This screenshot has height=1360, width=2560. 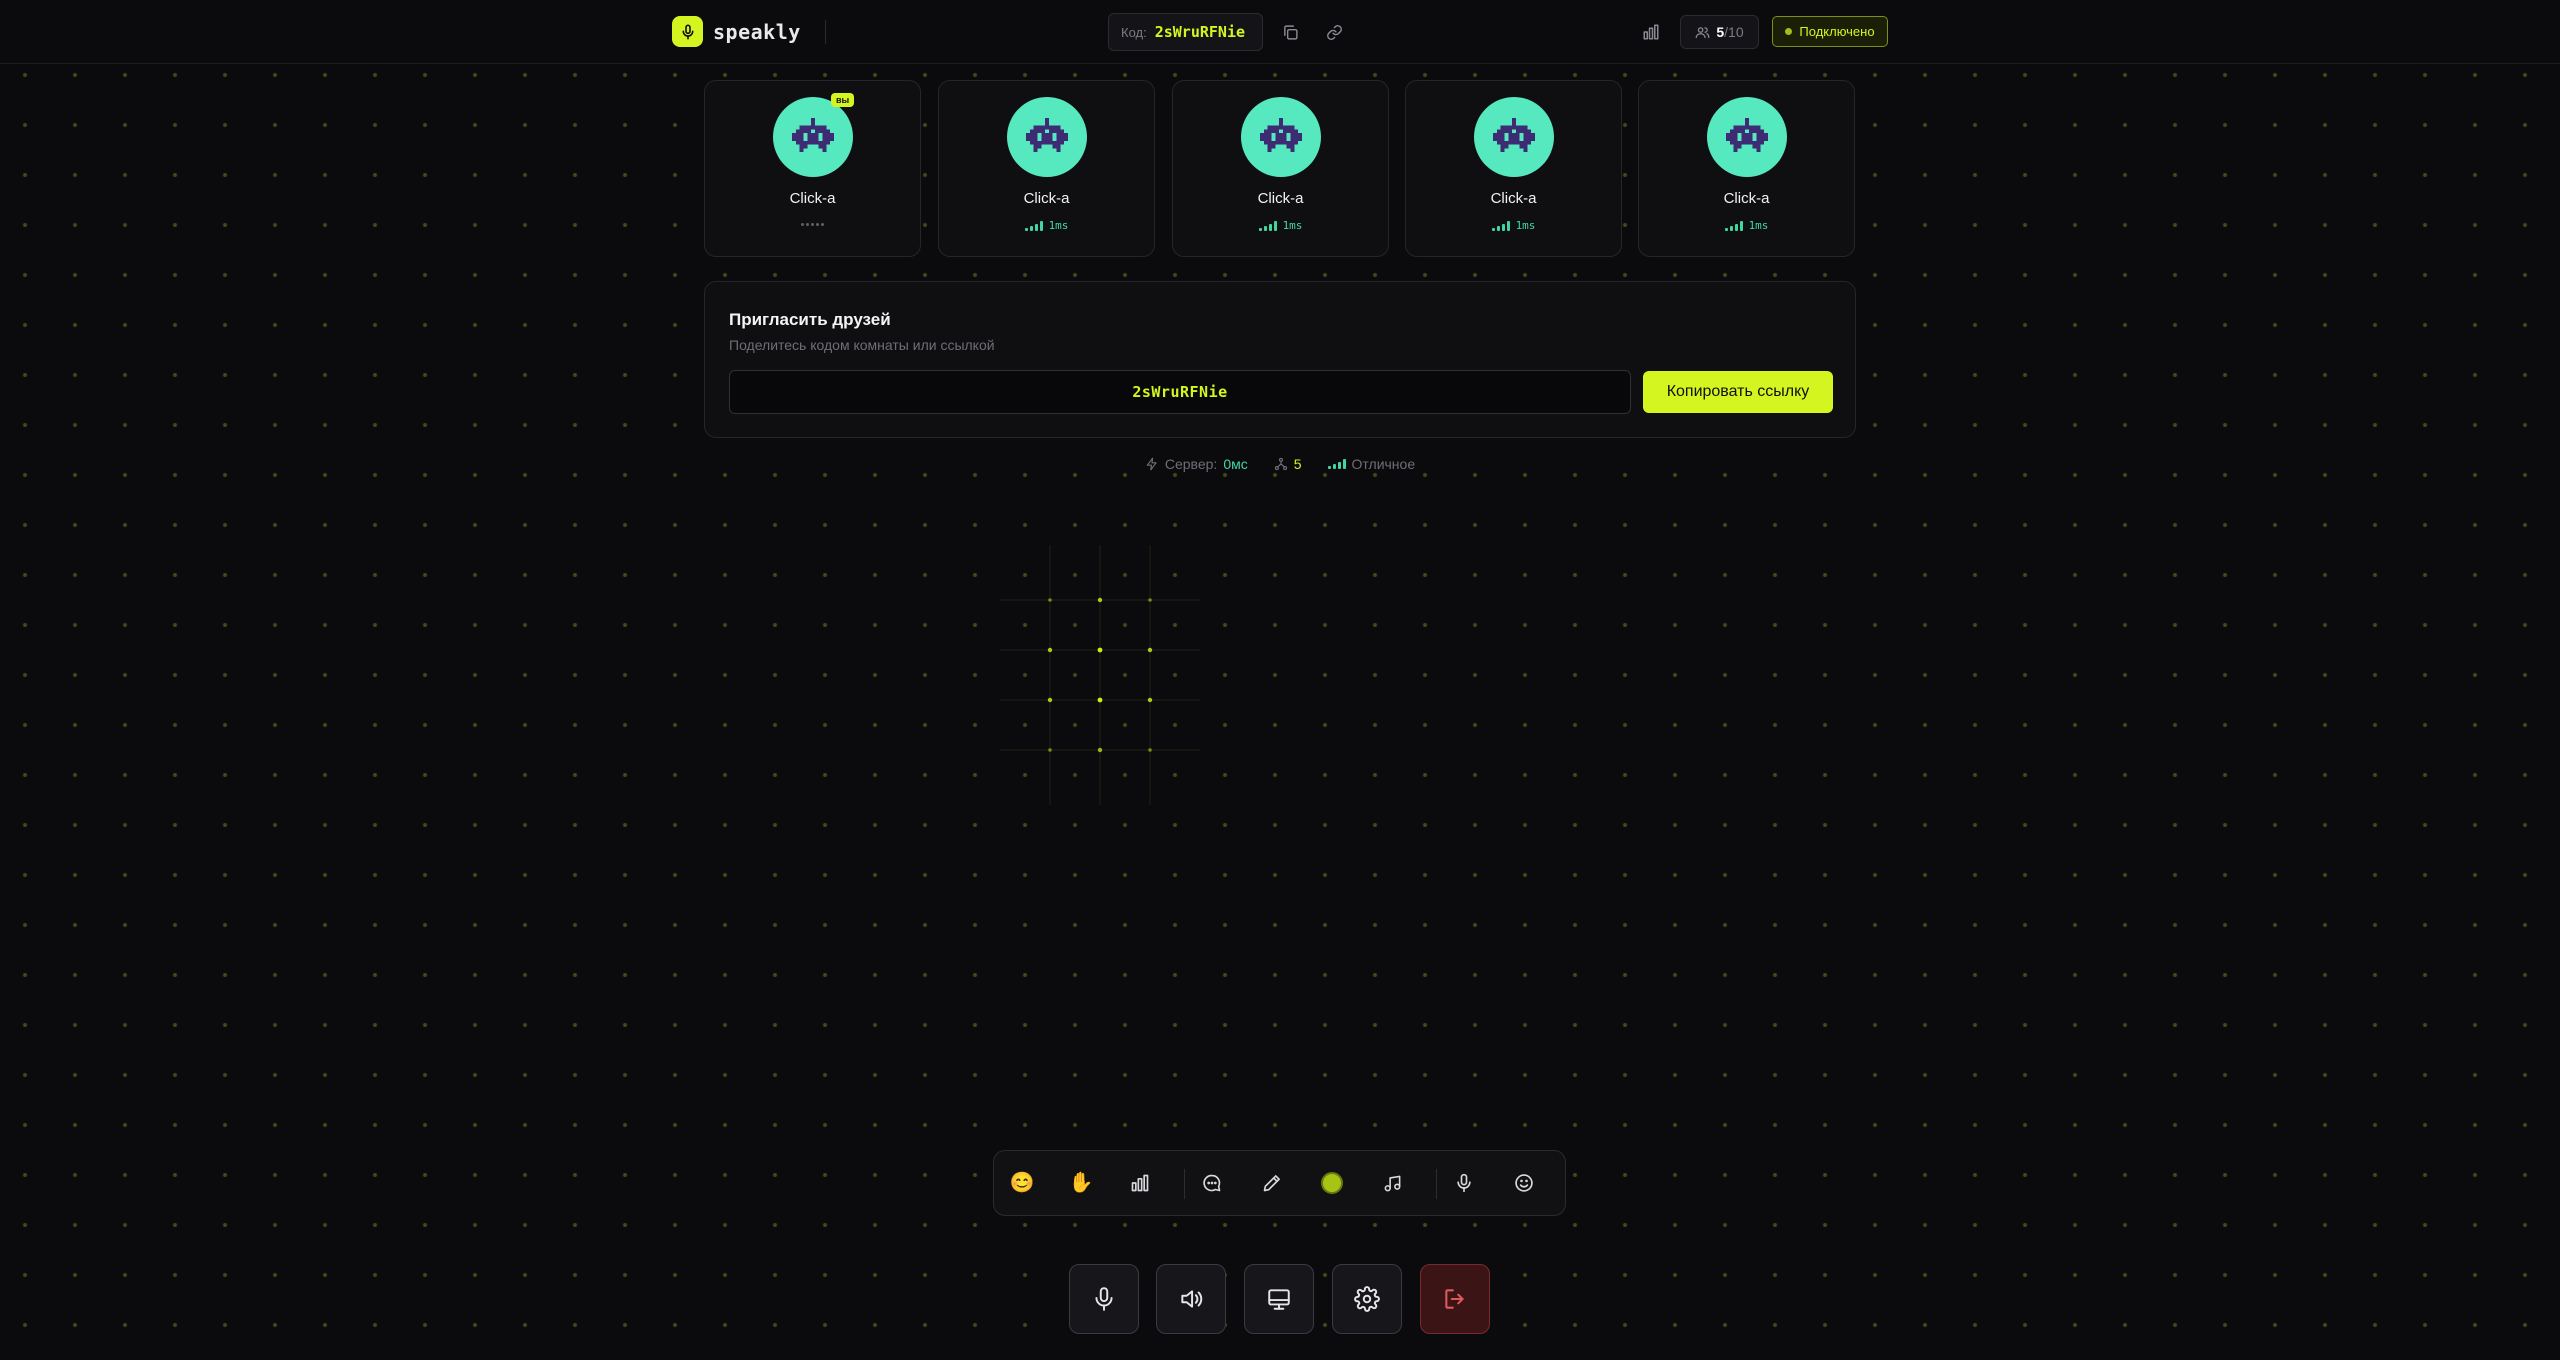 I want to click on music-note-icon, so click(x=1392, y=1183).